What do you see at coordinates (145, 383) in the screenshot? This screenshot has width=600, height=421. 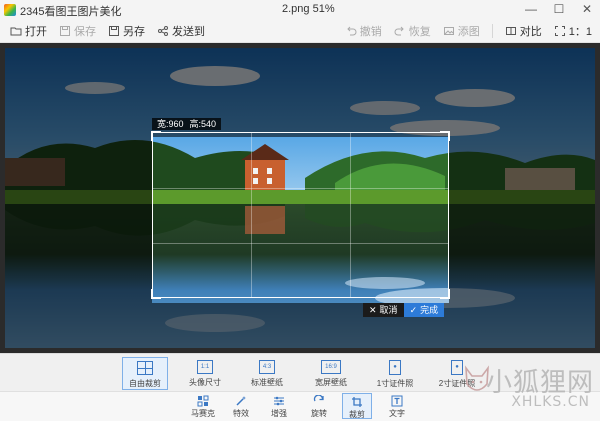 I see `preset-label: 自由裁剪` at bounding box center [145, 383].